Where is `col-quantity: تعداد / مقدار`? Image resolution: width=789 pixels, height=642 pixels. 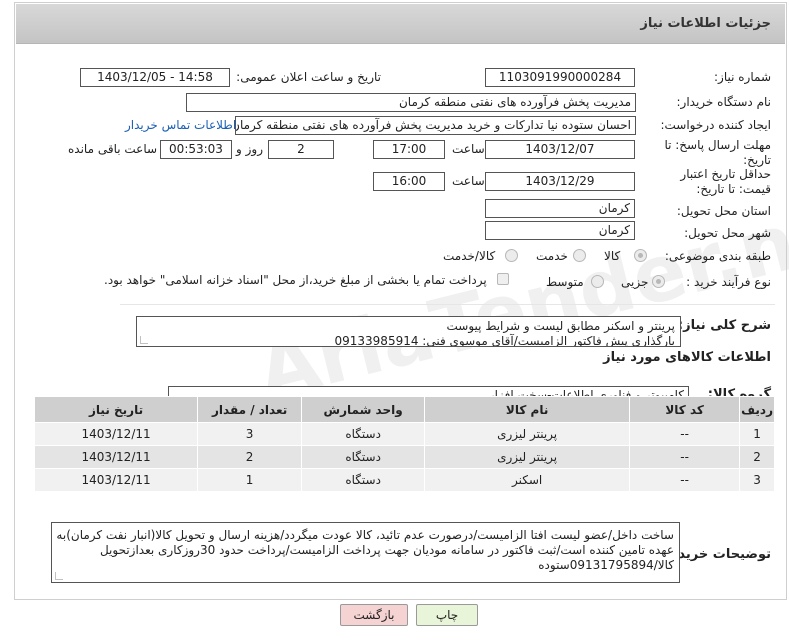 col-quantity: تعداد / مقدار is located at coordinates (250, 409).